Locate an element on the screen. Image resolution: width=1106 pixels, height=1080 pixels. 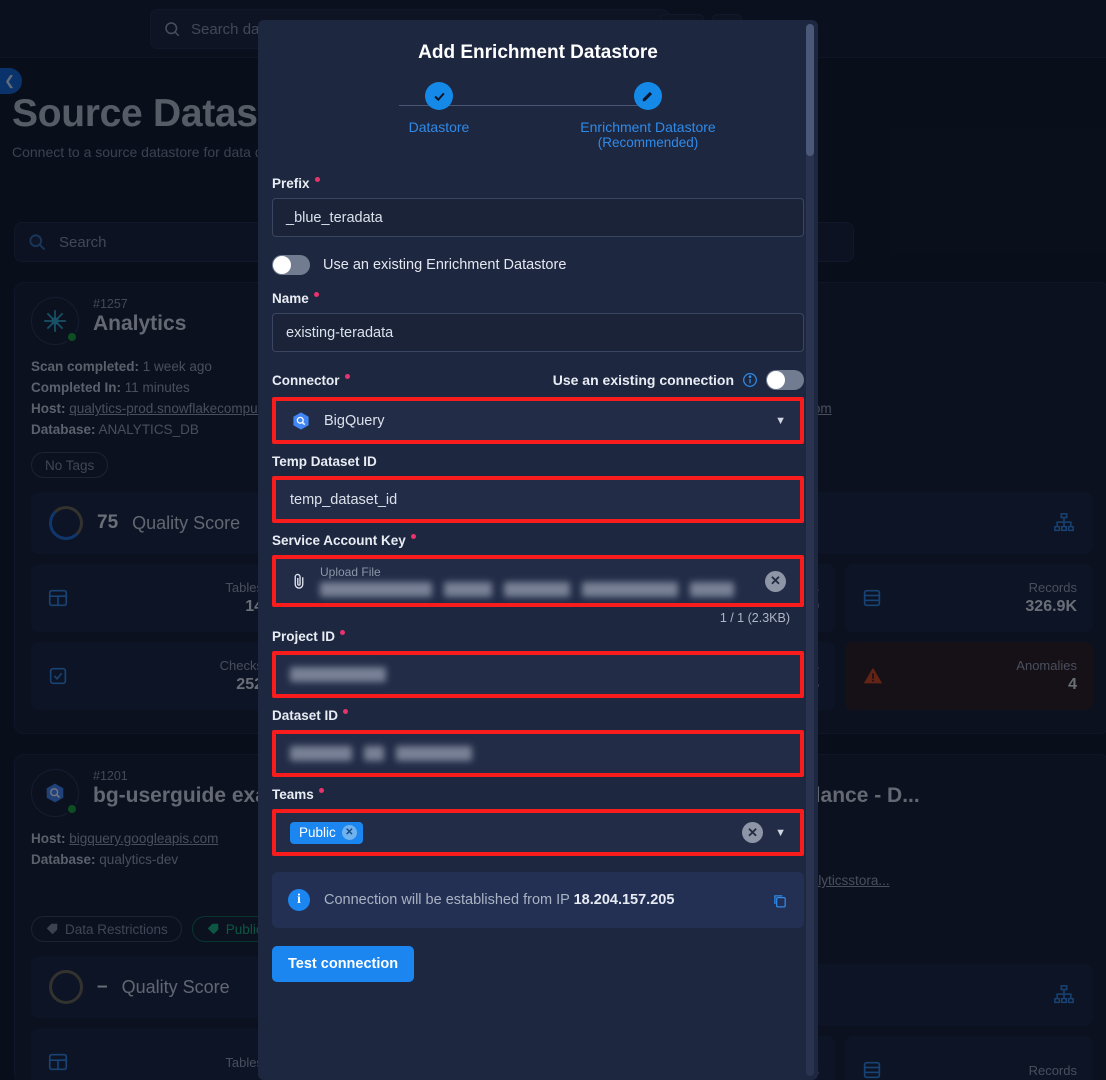
use-existing-connection-label: Use an existing connection is located at coordinates (643, 380).